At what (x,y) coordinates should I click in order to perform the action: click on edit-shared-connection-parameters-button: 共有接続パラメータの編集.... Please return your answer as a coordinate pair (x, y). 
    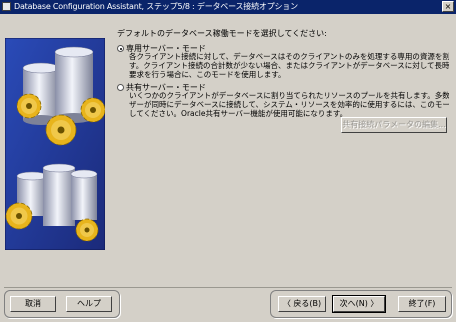
    Looking at the image, I should click on (394, 125).